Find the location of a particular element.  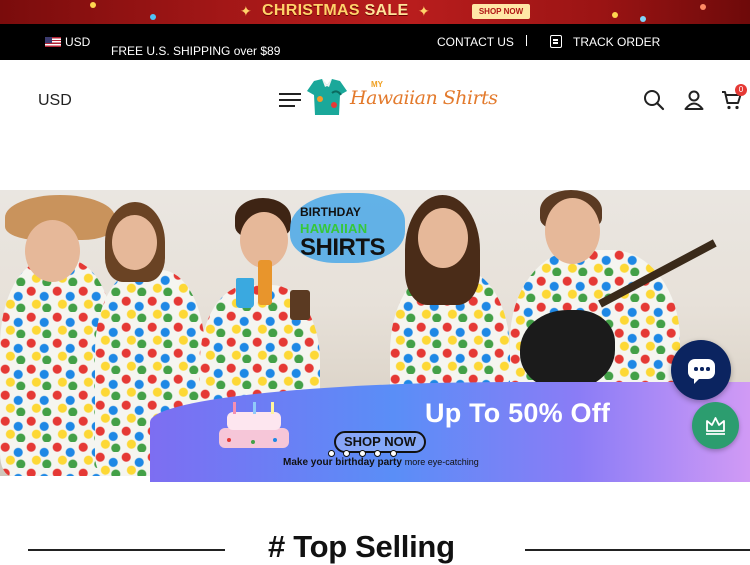

rewards-button is located at coordinates (715, 425).